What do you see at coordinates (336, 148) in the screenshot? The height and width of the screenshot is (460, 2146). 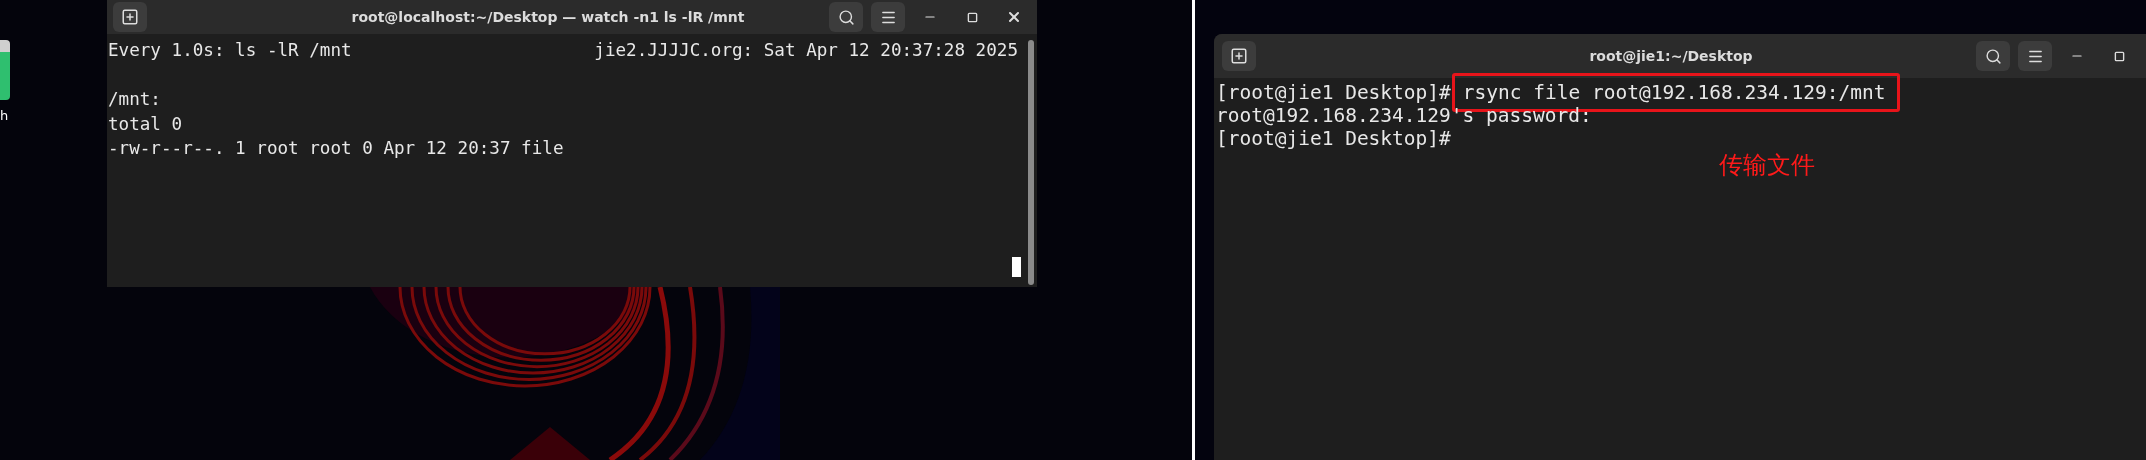 I see `terminal-line: -rw-r--r--. 1 root root 0 Apr 12 20:37 file` at bounding box center [336, 148].